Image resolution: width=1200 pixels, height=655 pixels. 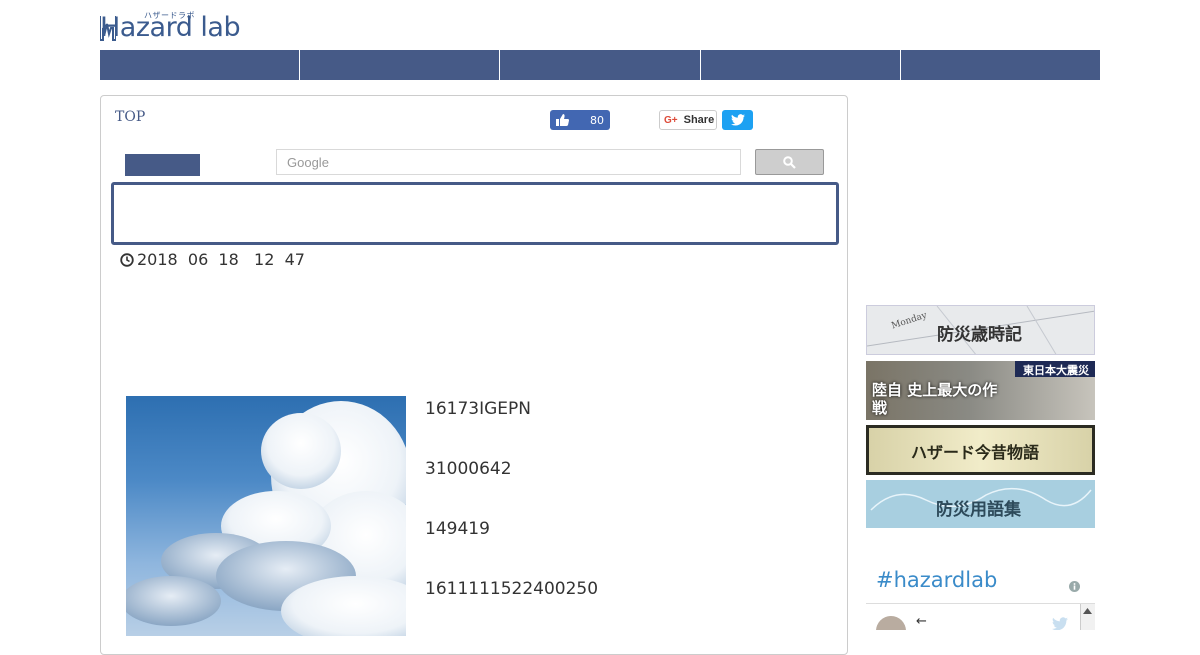 I want to click on site-logo: ハザードラボ Hazard lab, so click(x=175, y=25).